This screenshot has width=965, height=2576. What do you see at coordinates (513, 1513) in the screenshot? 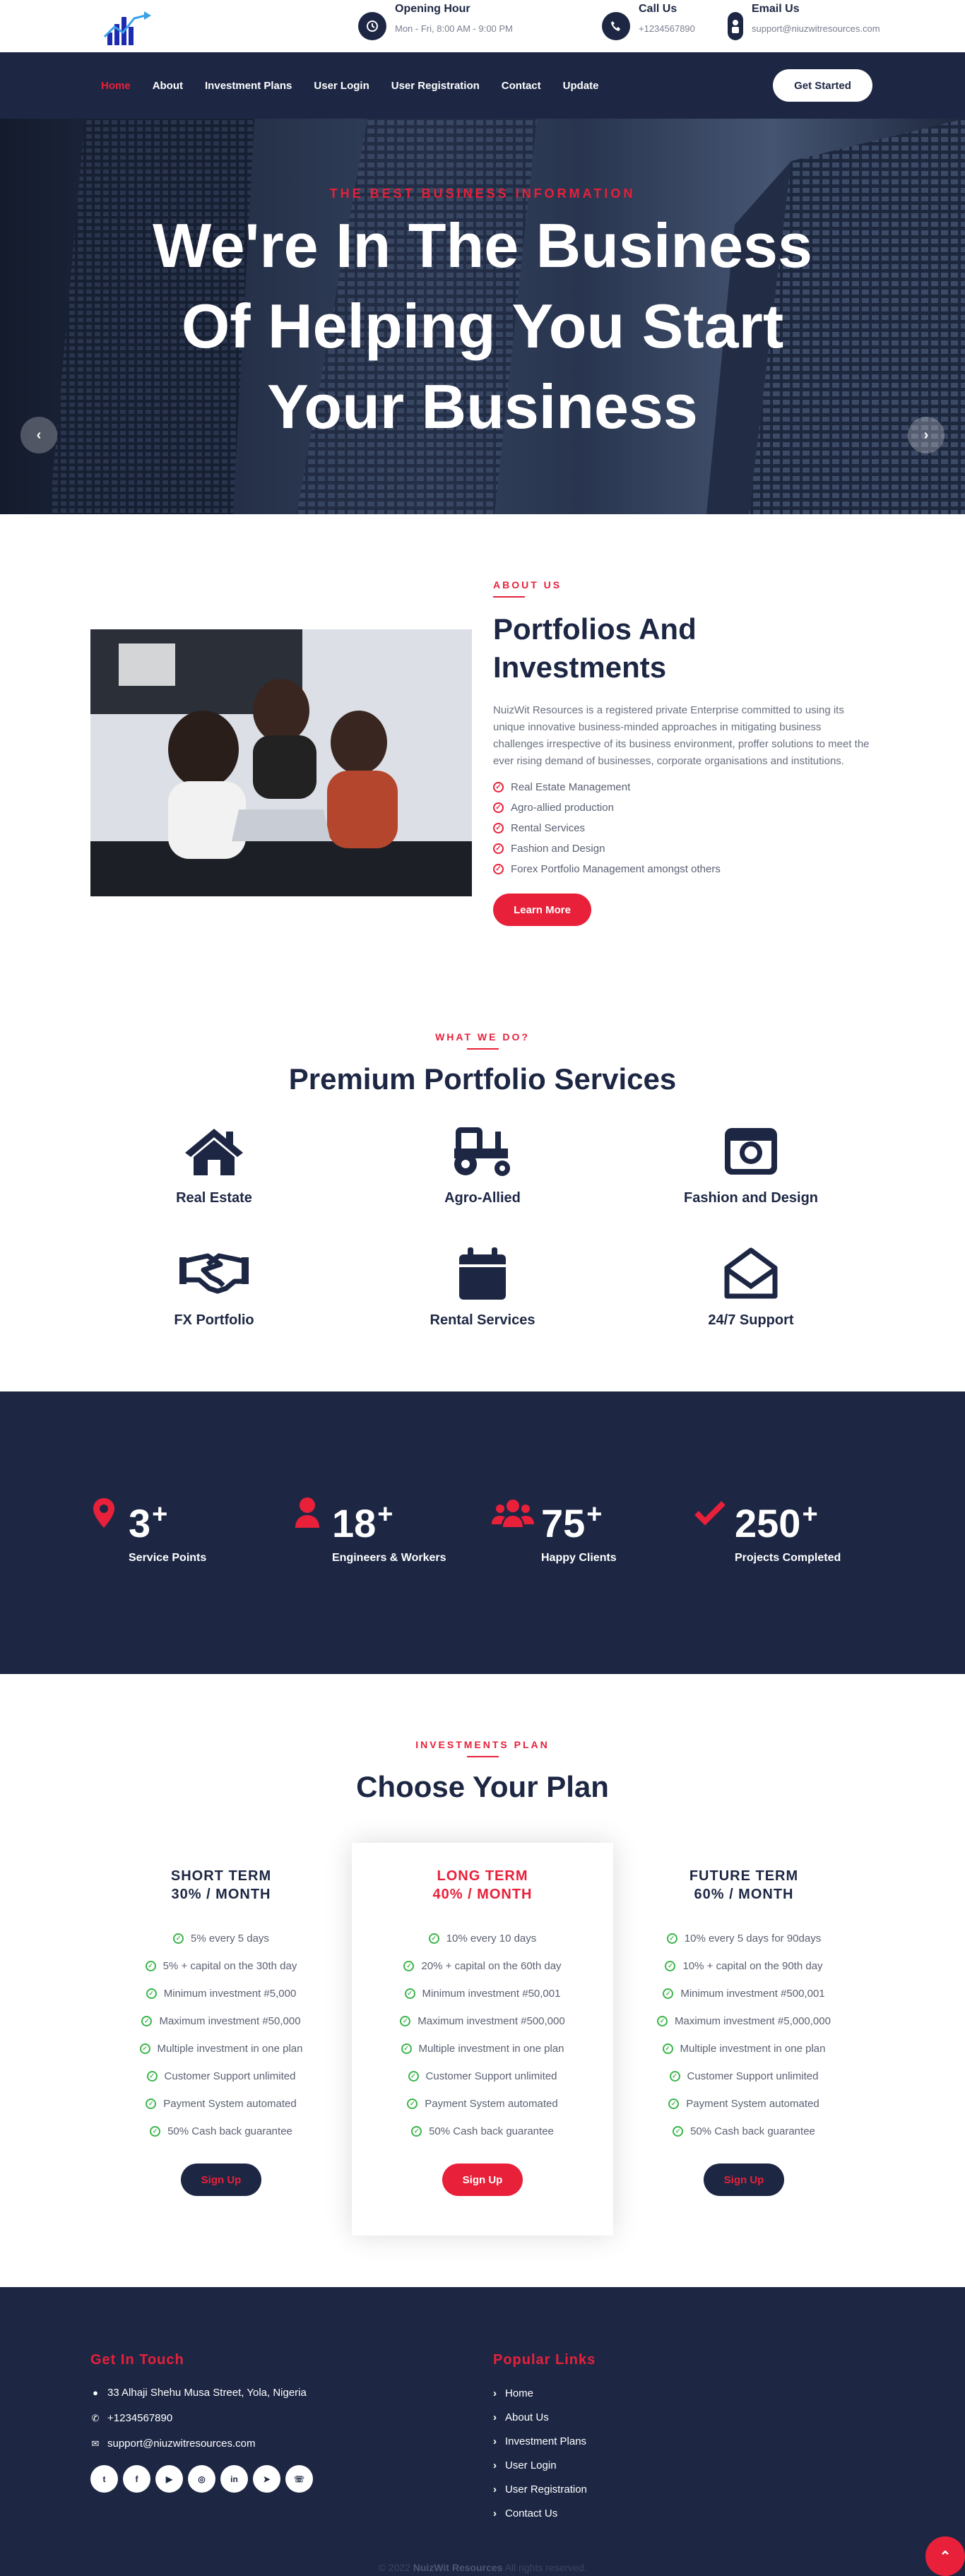
I see `users-icon` at bounding box center [513, 1513].